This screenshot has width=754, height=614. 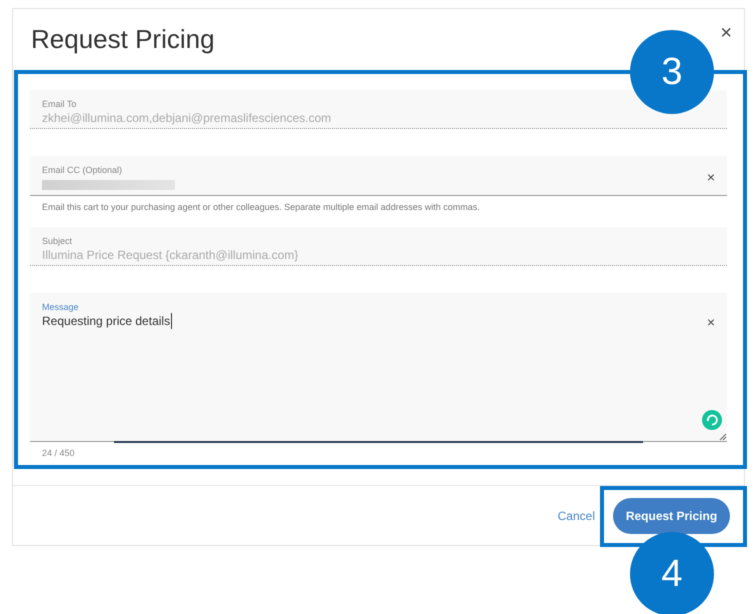 What do you see at coordinates (171, 255) in the screenshot?
I see `field-value: Illumina Price Request {ckaranth@illumina.com}` at bounding box center [171, 255].